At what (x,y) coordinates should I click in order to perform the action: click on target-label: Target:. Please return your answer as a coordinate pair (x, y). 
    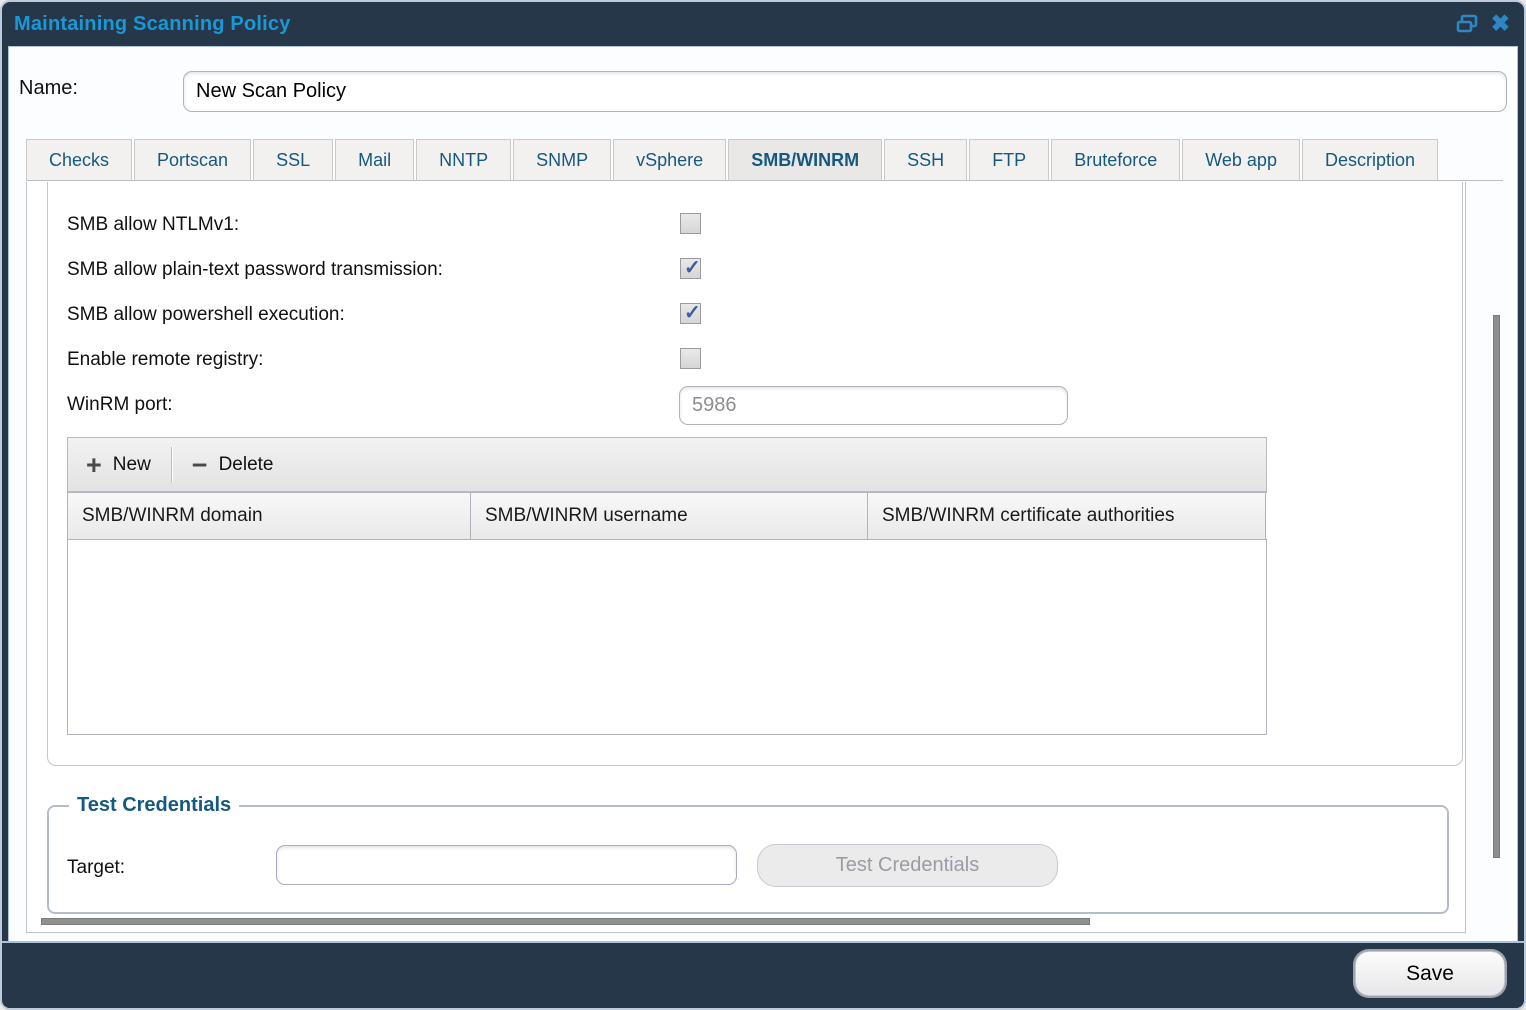
    Looking at the image, I should click on (96, 867).